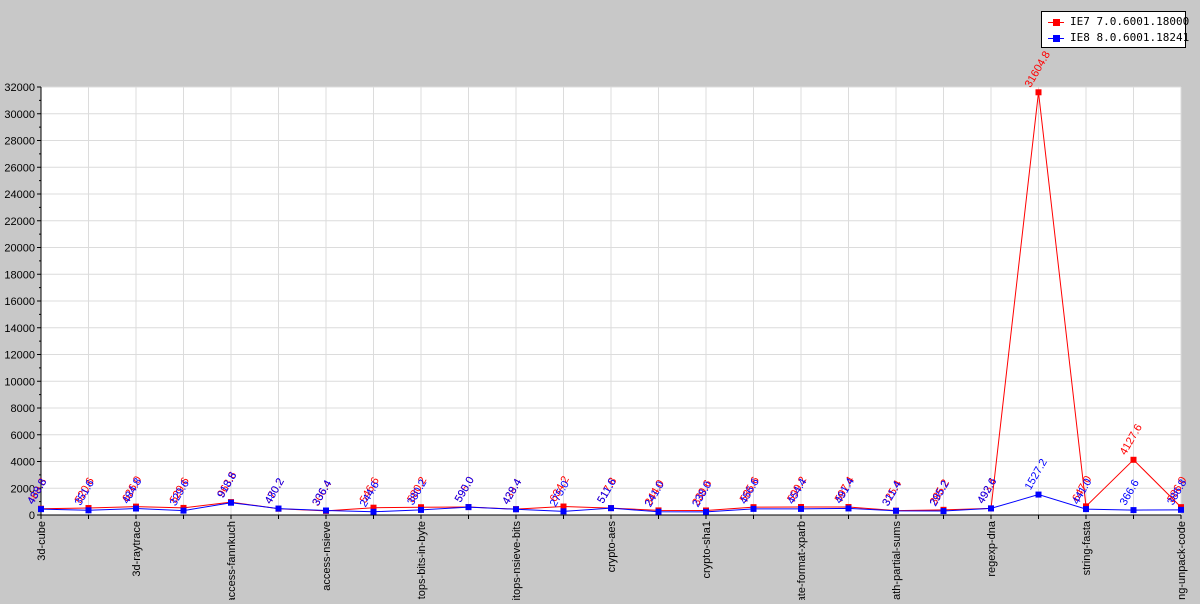  What do you see at coordinates (19, 142) in the screenshot?
I see `y-tick-label: 28000` at bounding box center [19, 142].